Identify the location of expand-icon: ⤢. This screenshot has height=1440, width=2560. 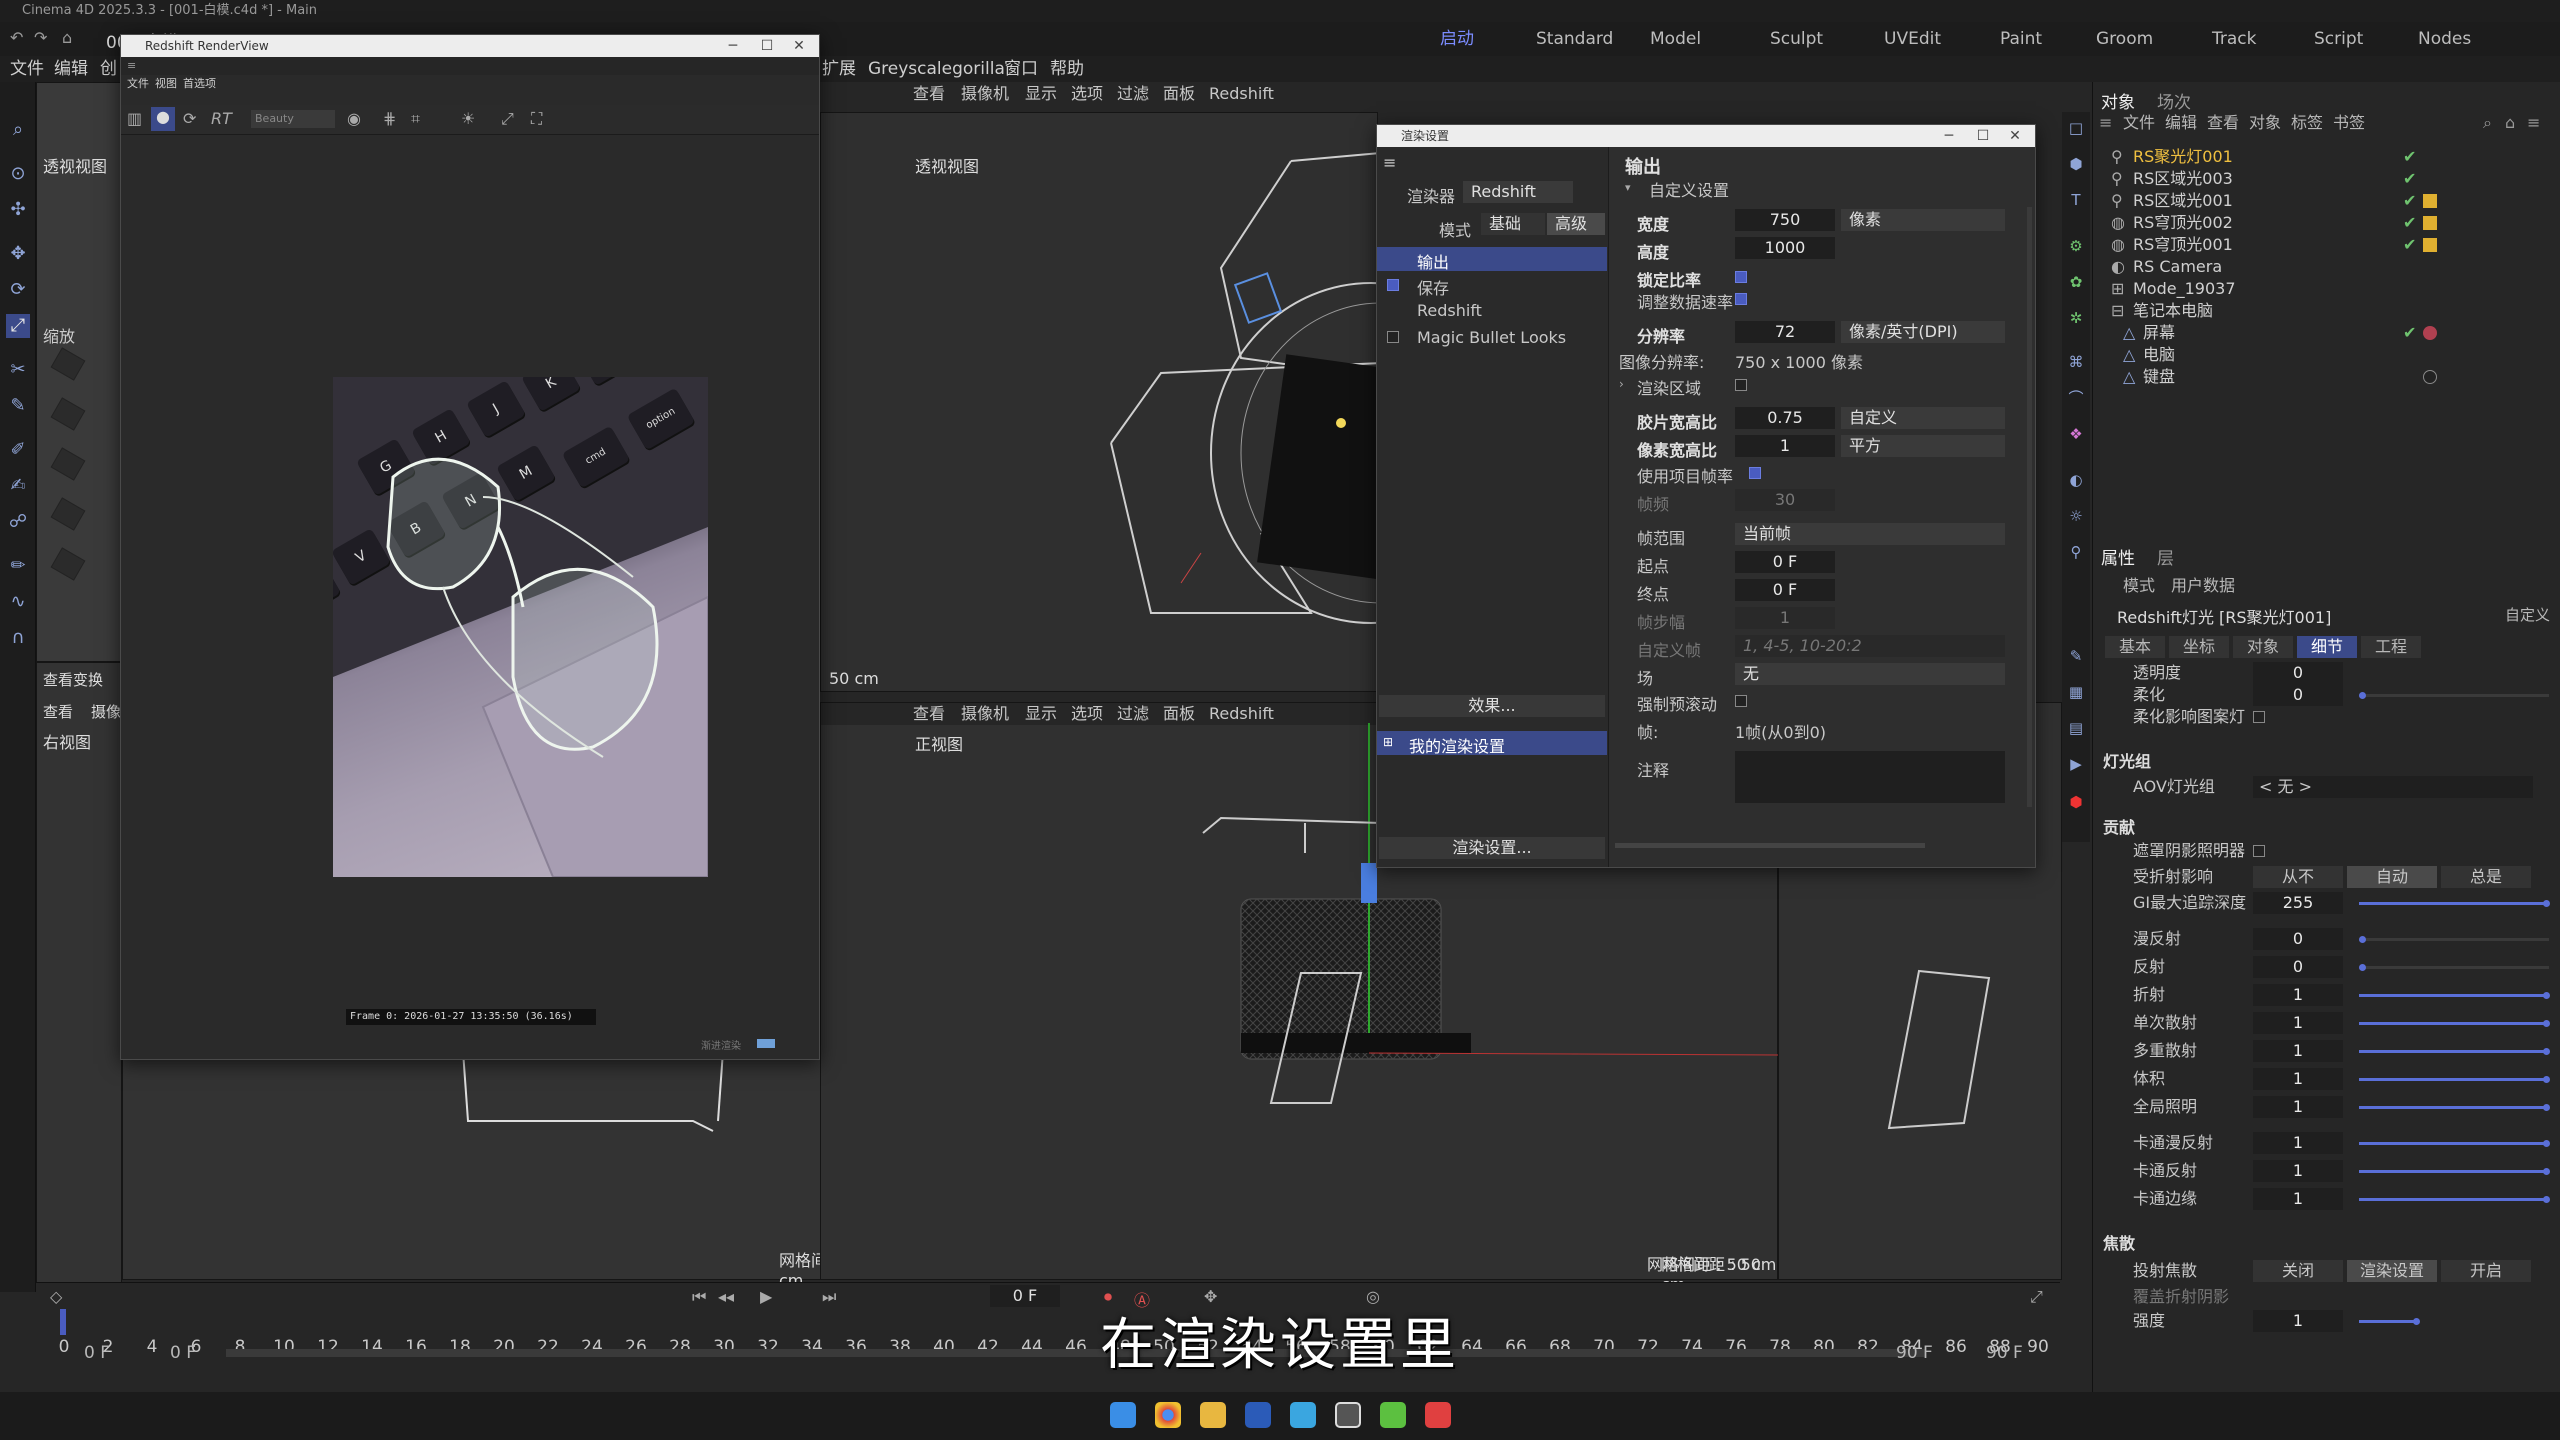
(2036, 1297).